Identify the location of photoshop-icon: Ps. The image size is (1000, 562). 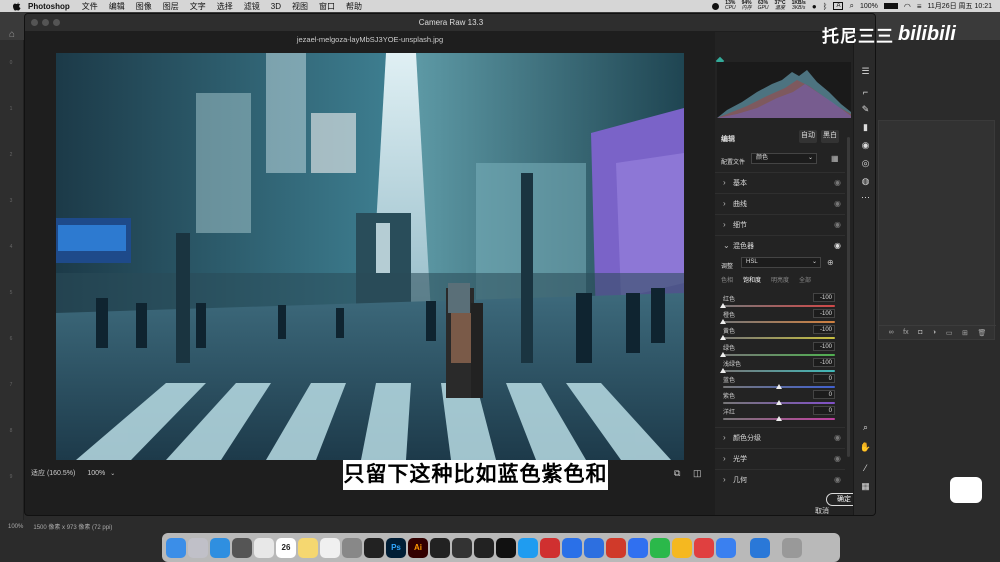
(396, 547).